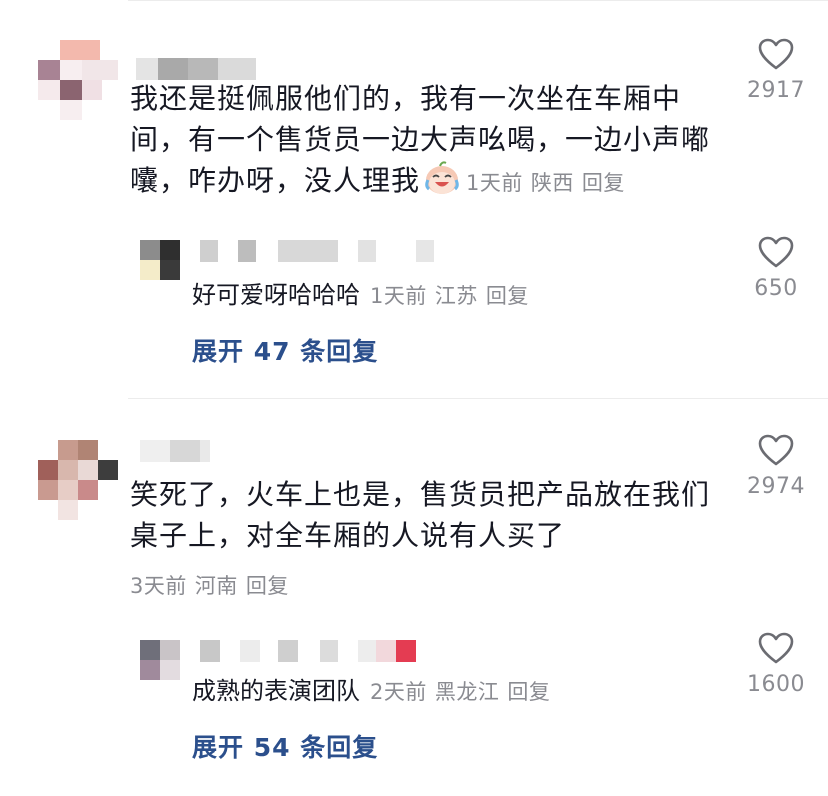  What do you see at coordinates (776, 288) in the screenshot?
I see `like-count: 650` at bounding box center [776, 288].